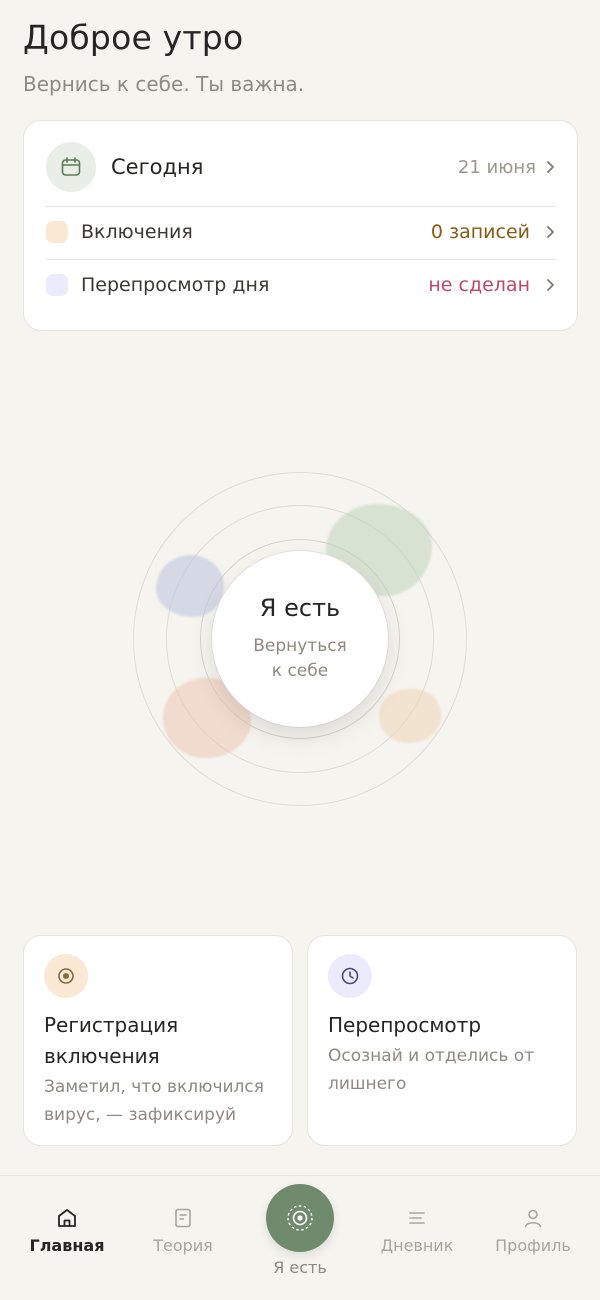 The height and width of the screenshot is (1300, 600). I want to click on i-am-button: Я есть Вернуться к себе, so click(300, 639).